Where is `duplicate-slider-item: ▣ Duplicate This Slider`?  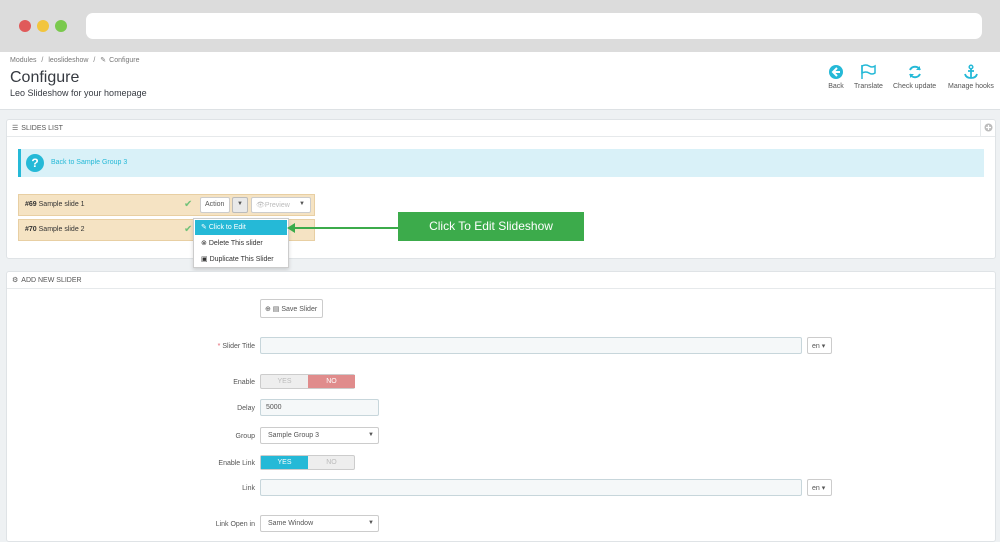
duplicate-slider-item: ▣ Duplicate This Slider is located at coordinates (241, 259).